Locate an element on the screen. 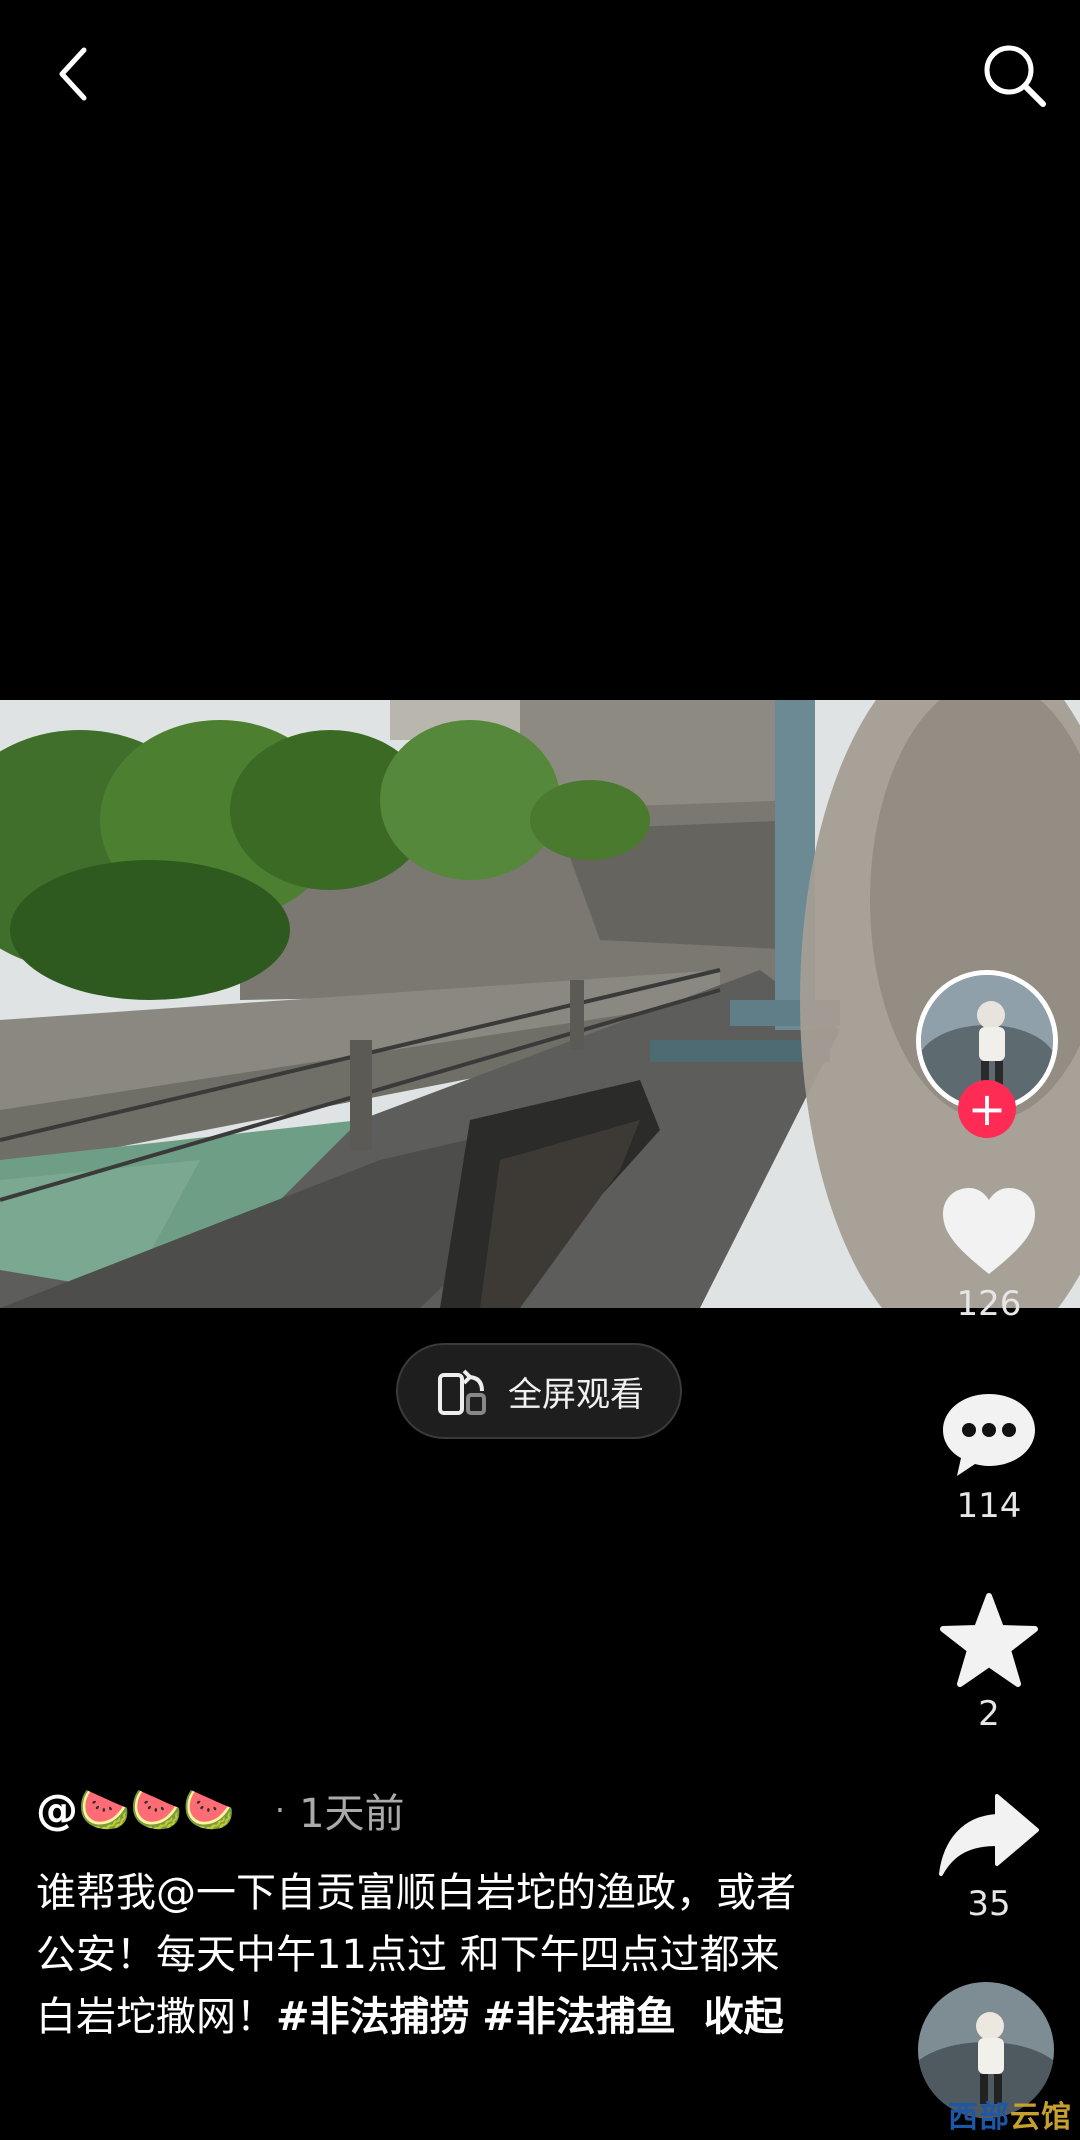  plus-icon: + is located at coordinates (987, 1109).